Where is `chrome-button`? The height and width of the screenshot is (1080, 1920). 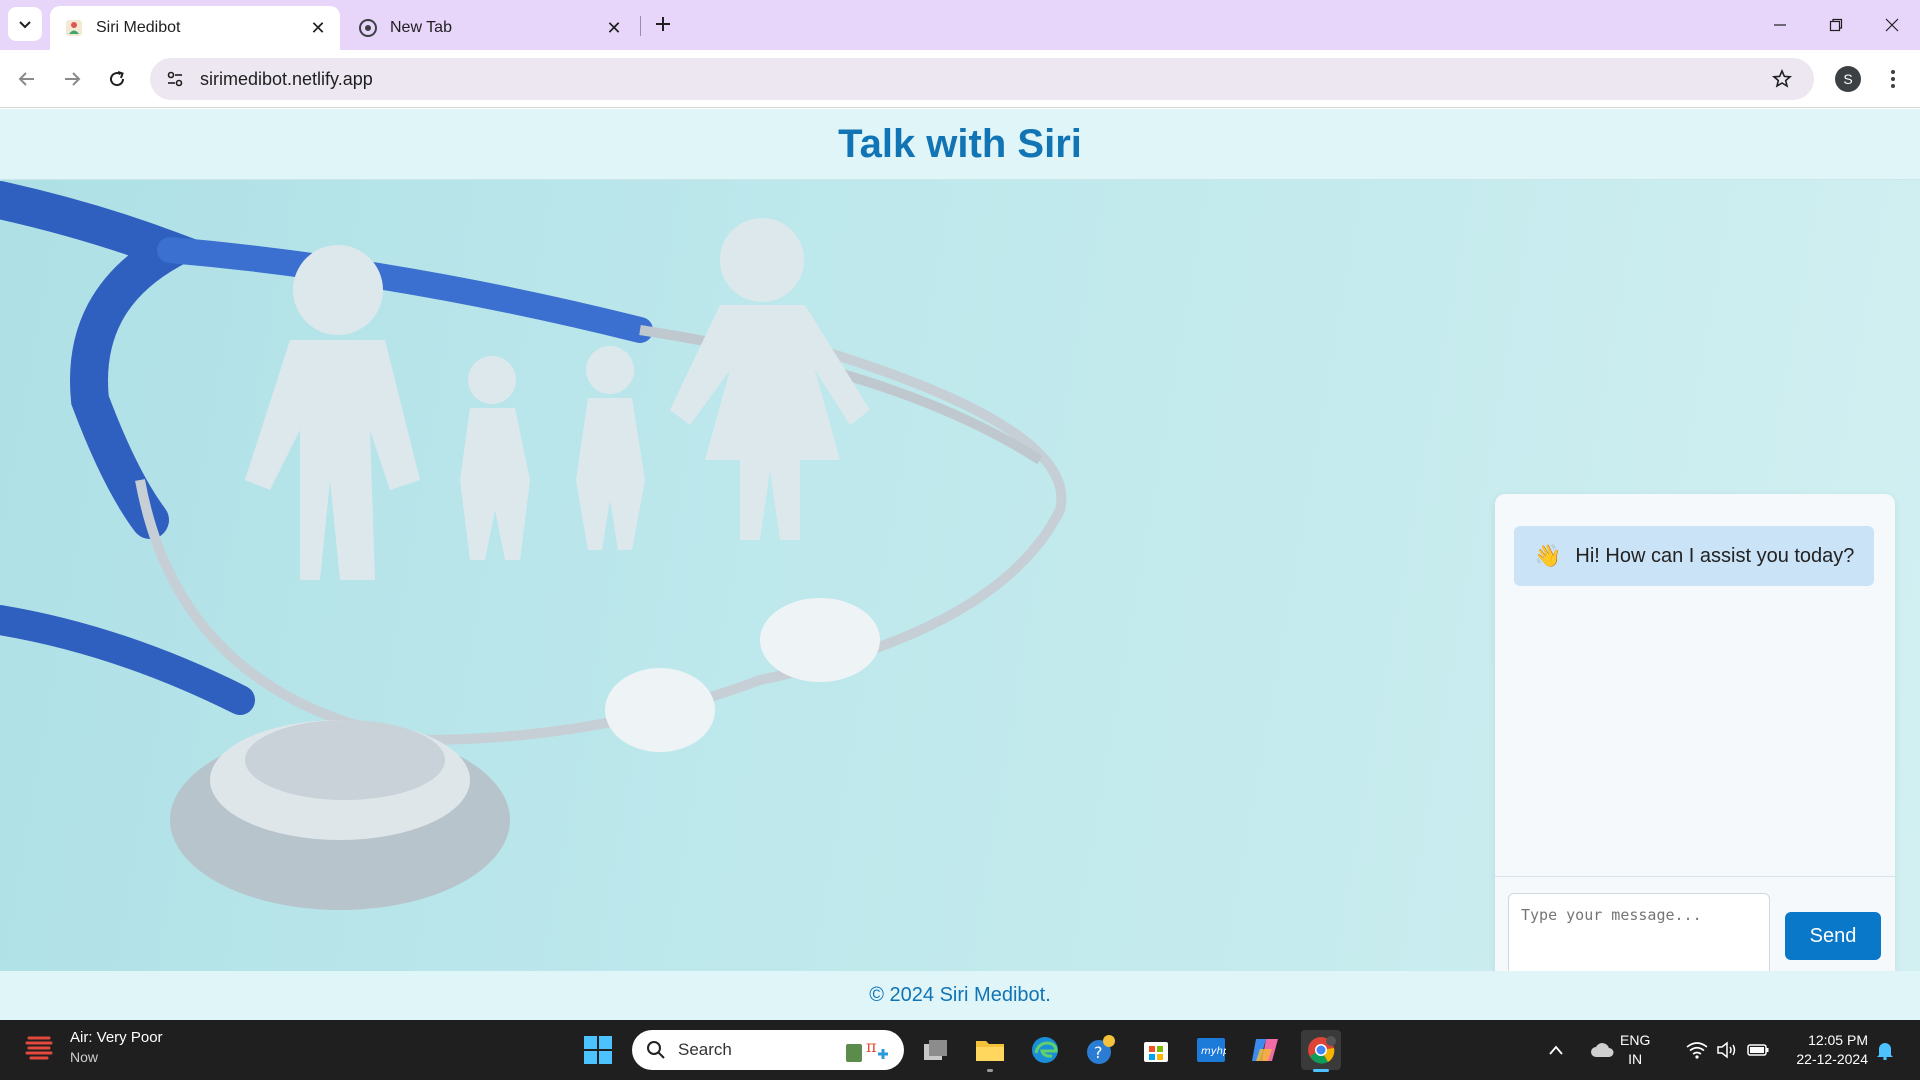
chrome-button is located at coordinates (1321, 1051).